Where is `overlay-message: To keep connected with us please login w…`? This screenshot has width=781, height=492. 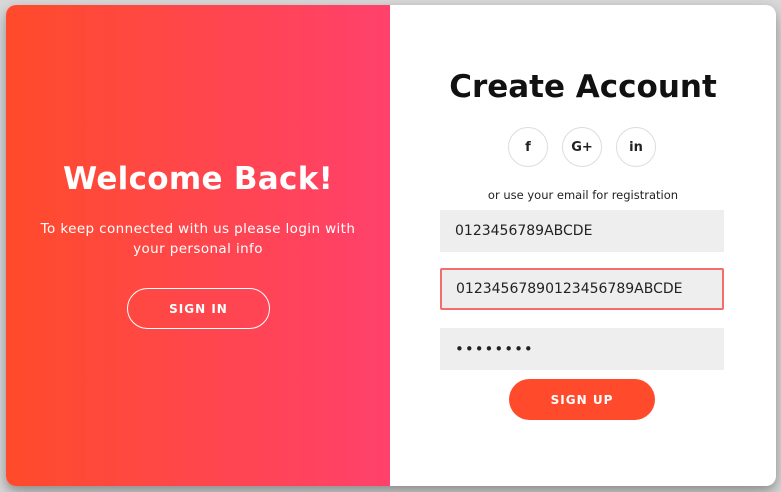
overlay-message: To keep connected with us please login w… is located at coordinates (198, 239).